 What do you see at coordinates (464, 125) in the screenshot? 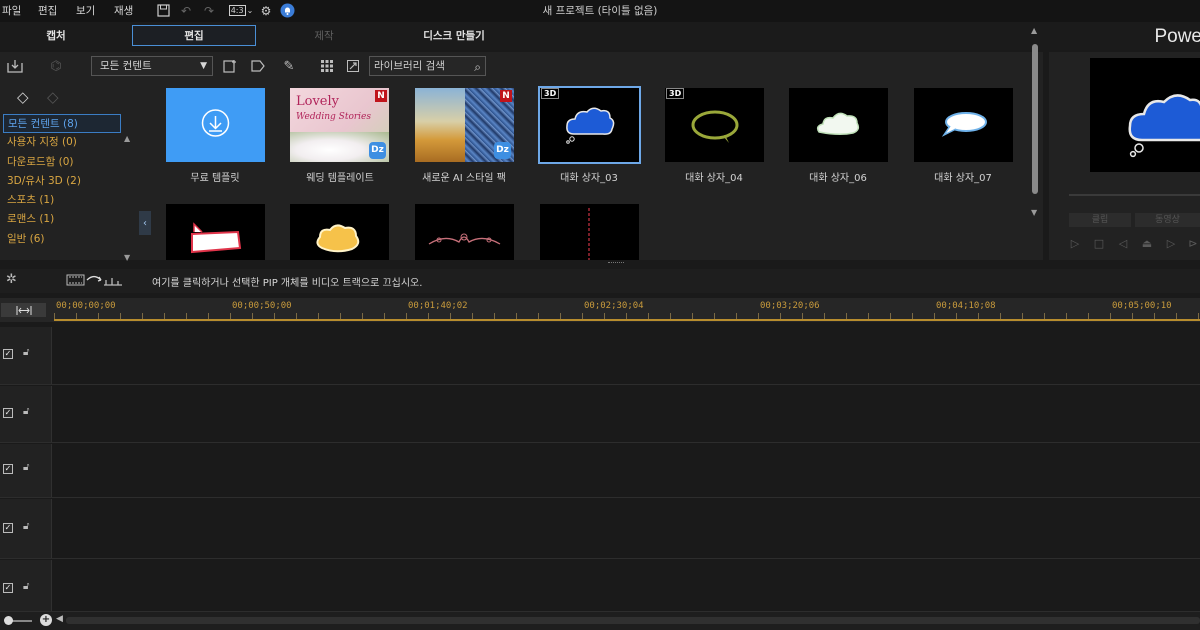
I see `library-item-ai-style-pack: N Dz` at bounding box center [464, 125].